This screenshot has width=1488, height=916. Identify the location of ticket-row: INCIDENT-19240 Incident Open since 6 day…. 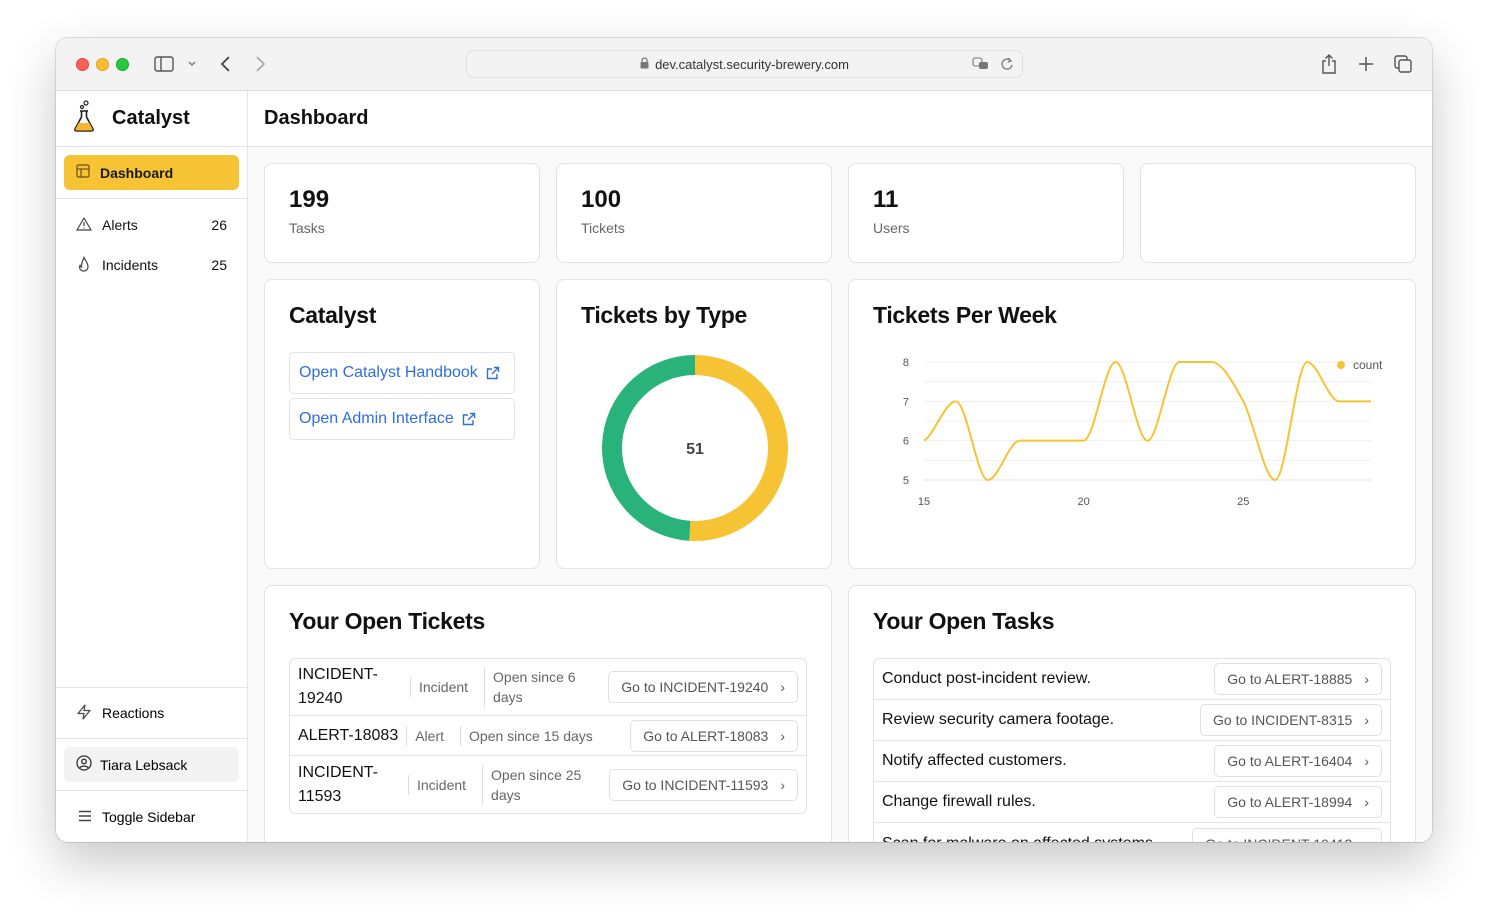
(548, 687).